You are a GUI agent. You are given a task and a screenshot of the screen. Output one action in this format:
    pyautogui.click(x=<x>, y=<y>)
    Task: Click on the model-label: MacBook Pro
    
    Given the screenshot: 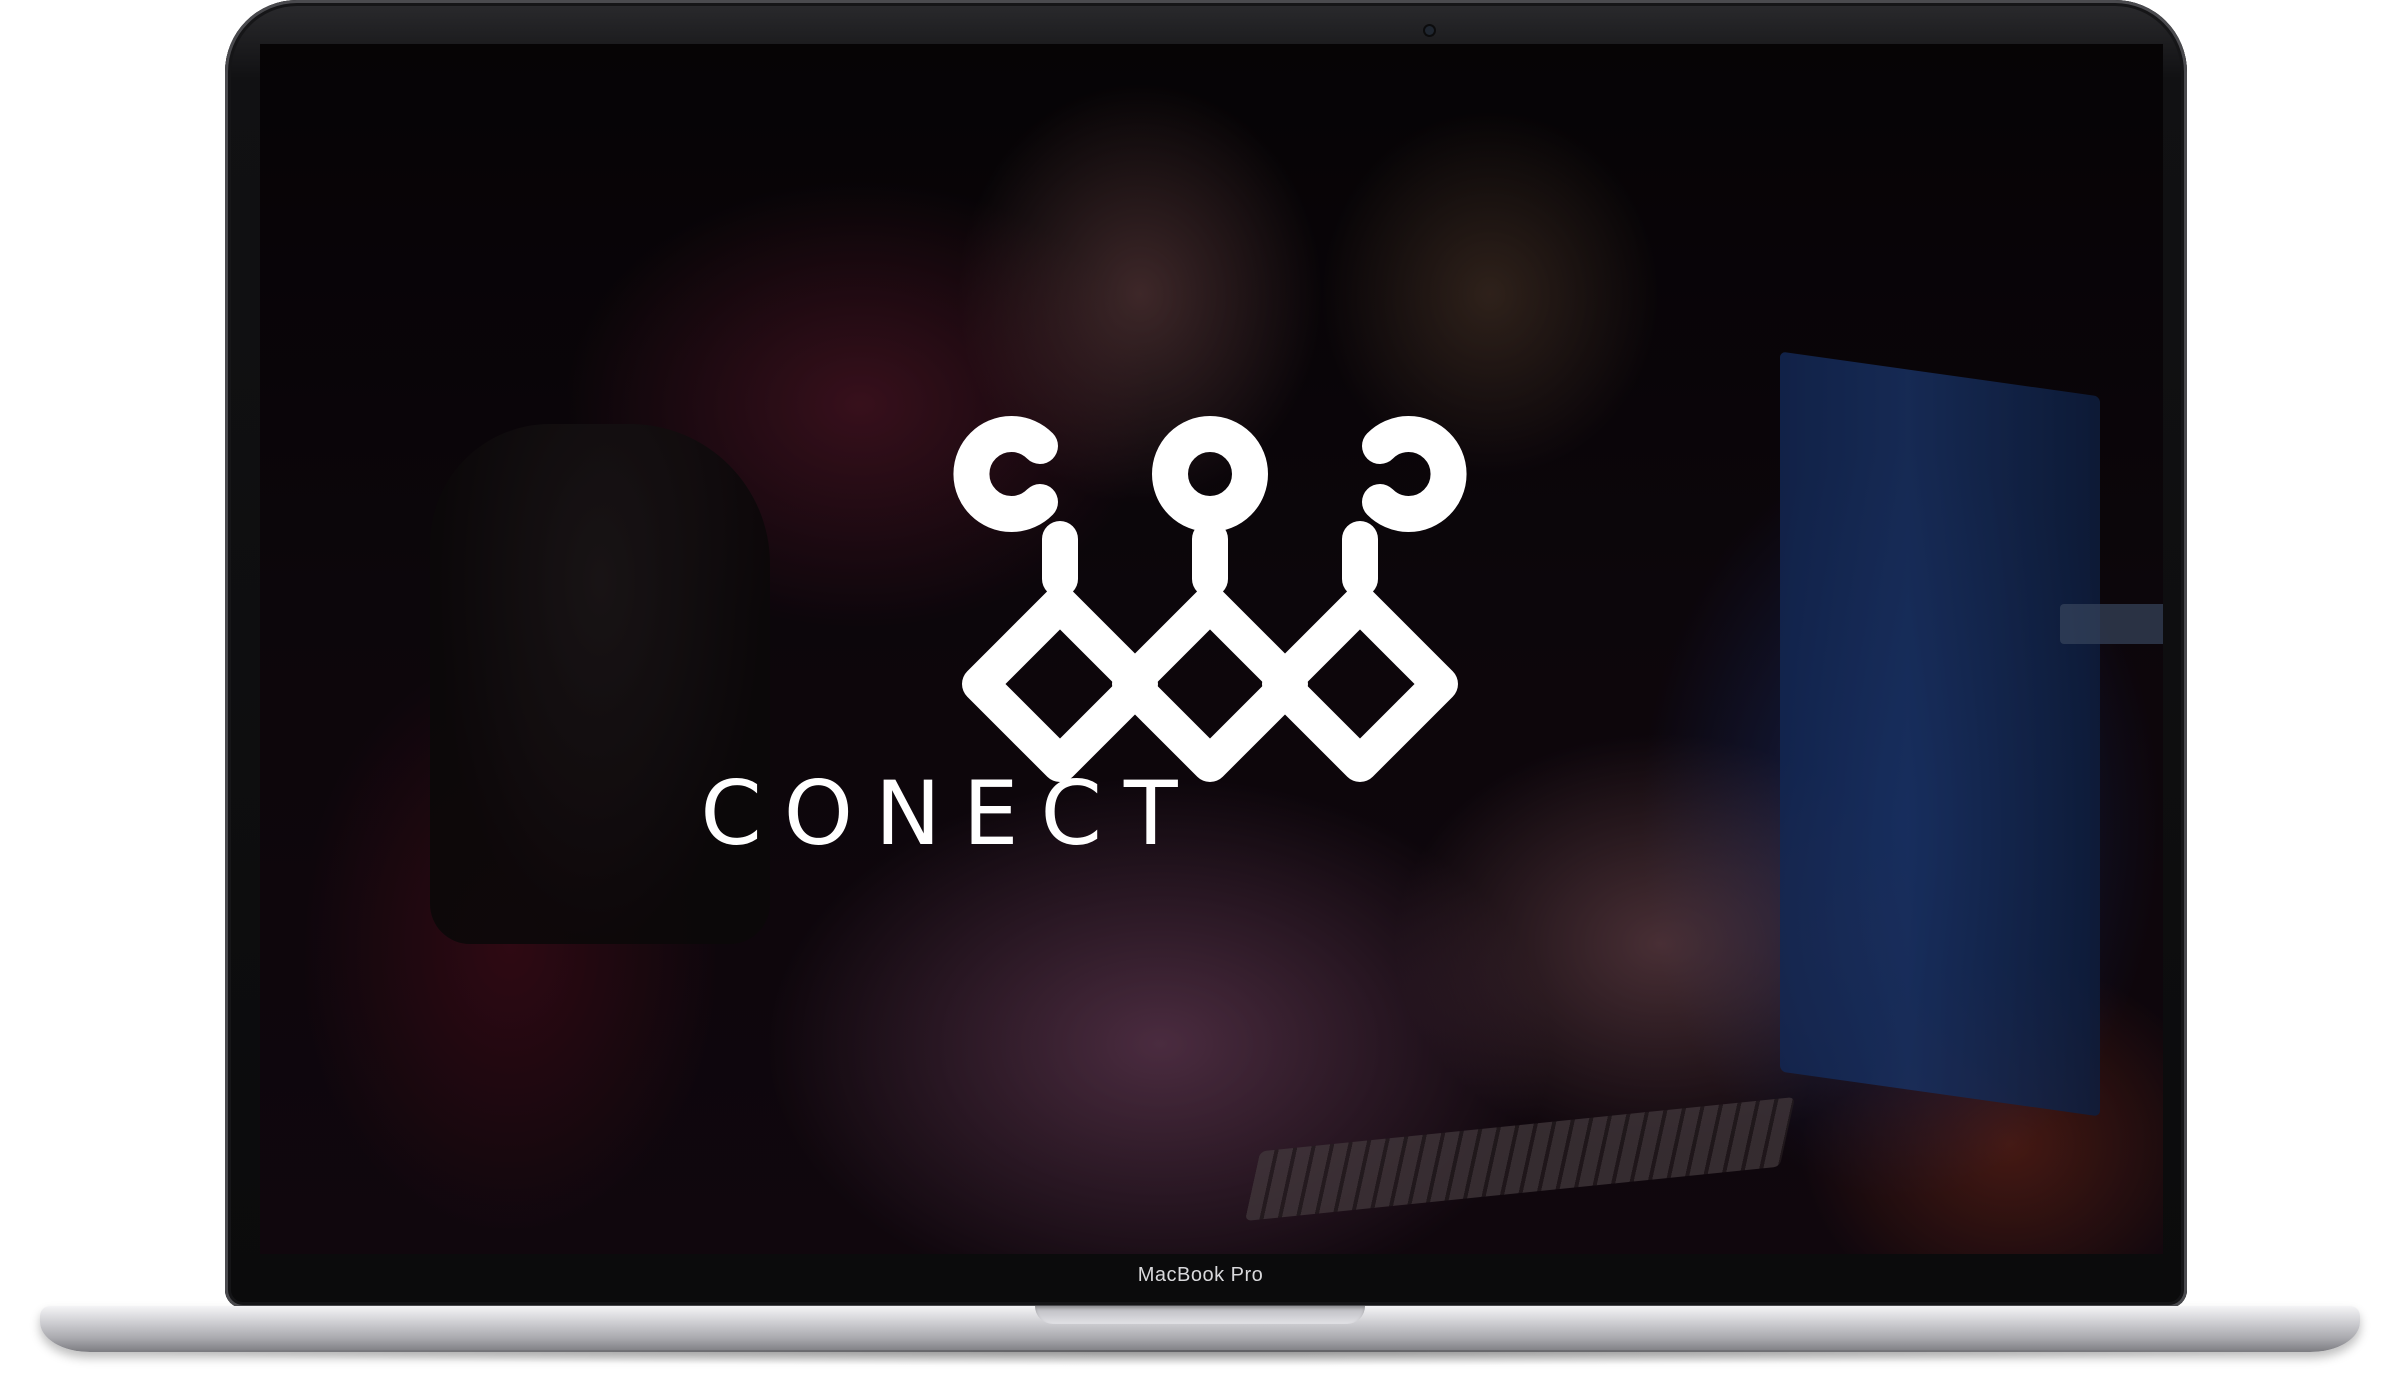 What is the action you would take?
    pyautogui.click(x=1200, y=1275)
    